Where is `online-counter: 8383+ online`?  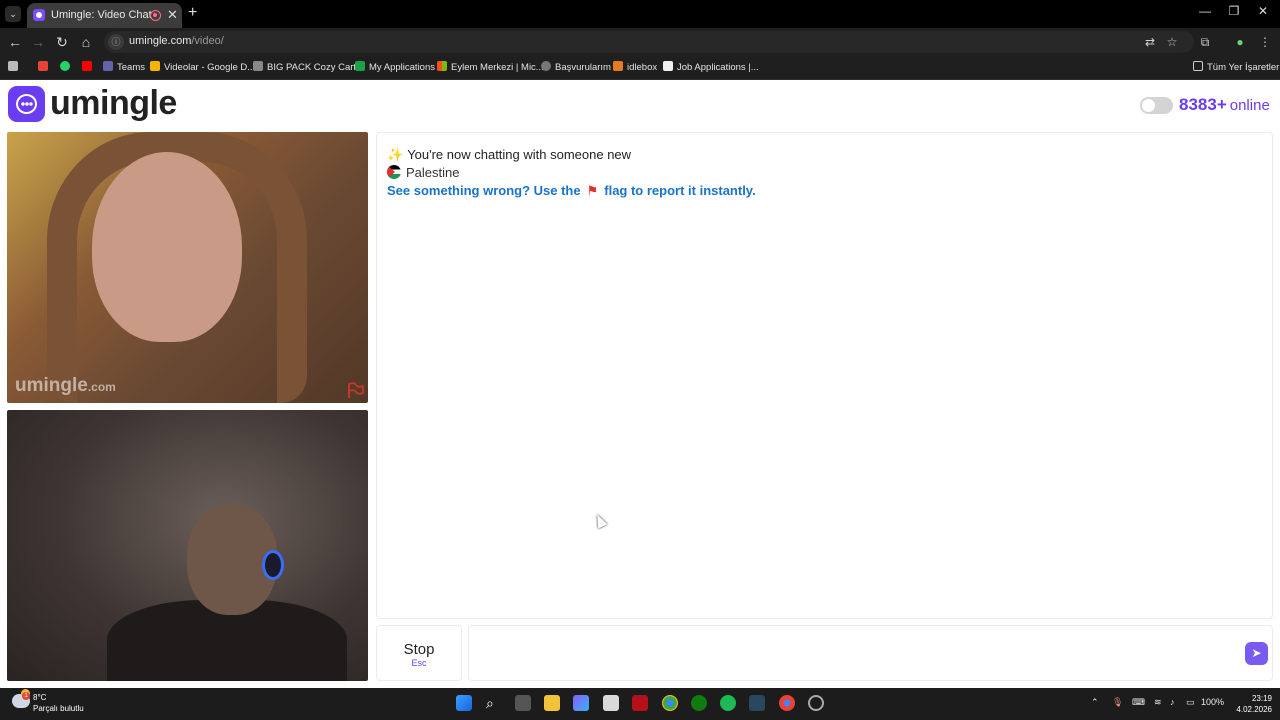 online-counter: 8383+ online is located at coordinates (1224, 105).